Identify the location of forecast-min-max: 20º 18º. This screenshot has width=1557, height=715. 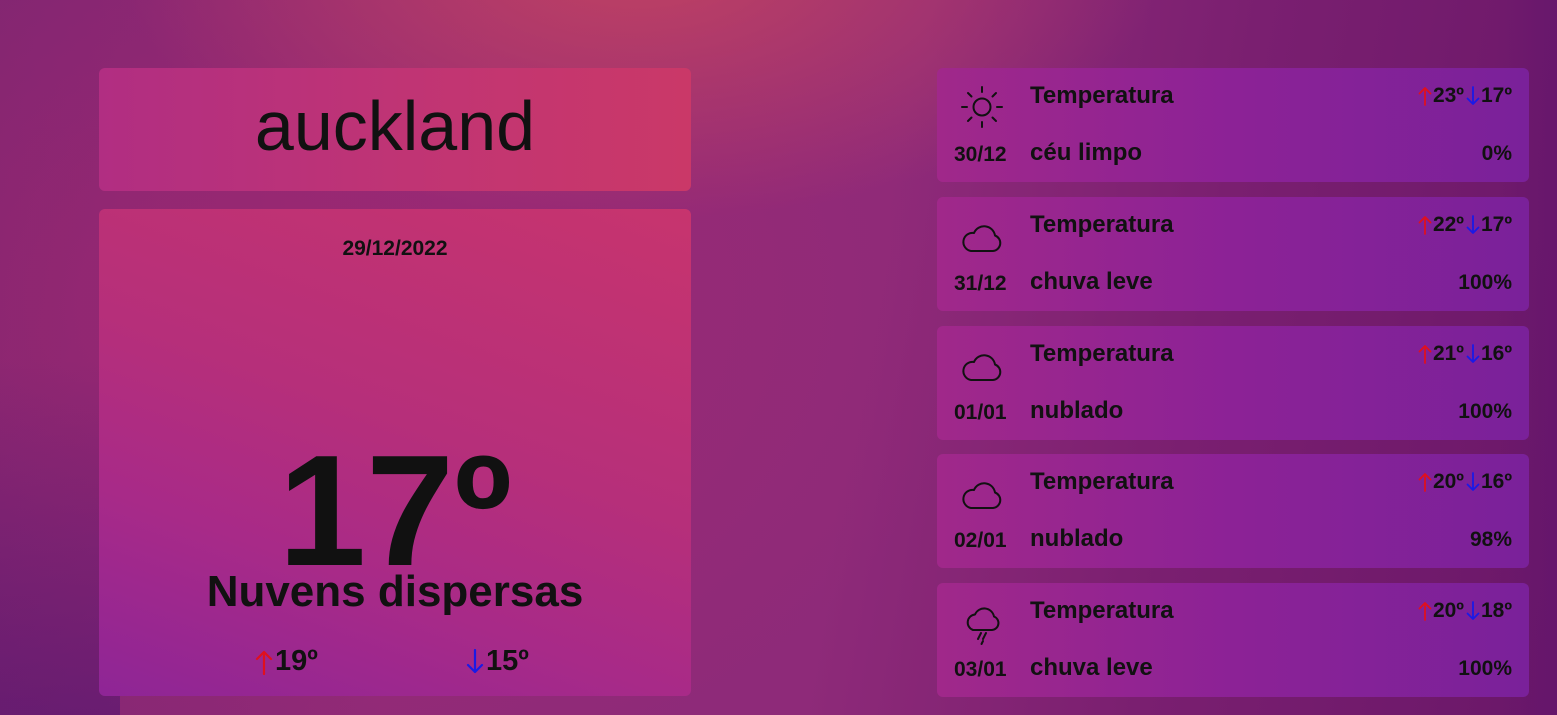
(1465, 611).